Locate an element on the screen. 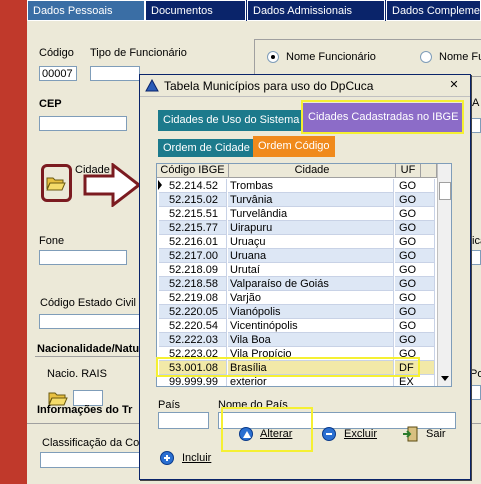 The width and height of the screenshot is (481, 484). cell-cidade: Turvelândia is located at coordinates (311, 214).